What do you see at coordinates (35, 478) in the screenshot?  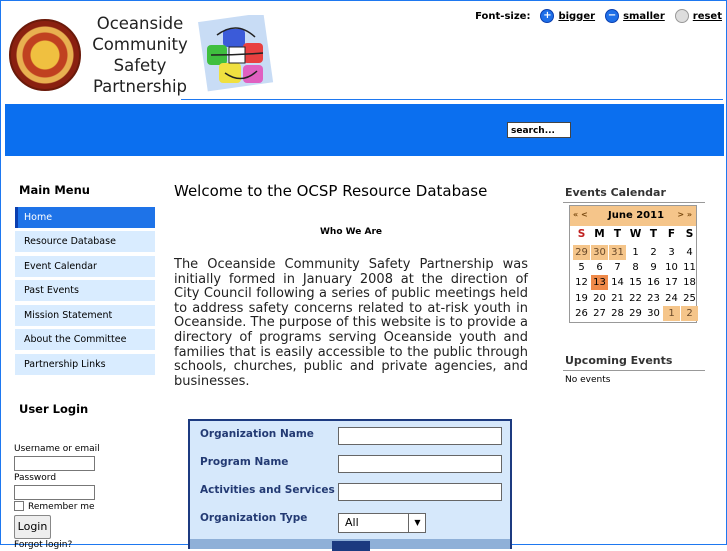 I see `password-label: Password` at bounding box center [35, 478].